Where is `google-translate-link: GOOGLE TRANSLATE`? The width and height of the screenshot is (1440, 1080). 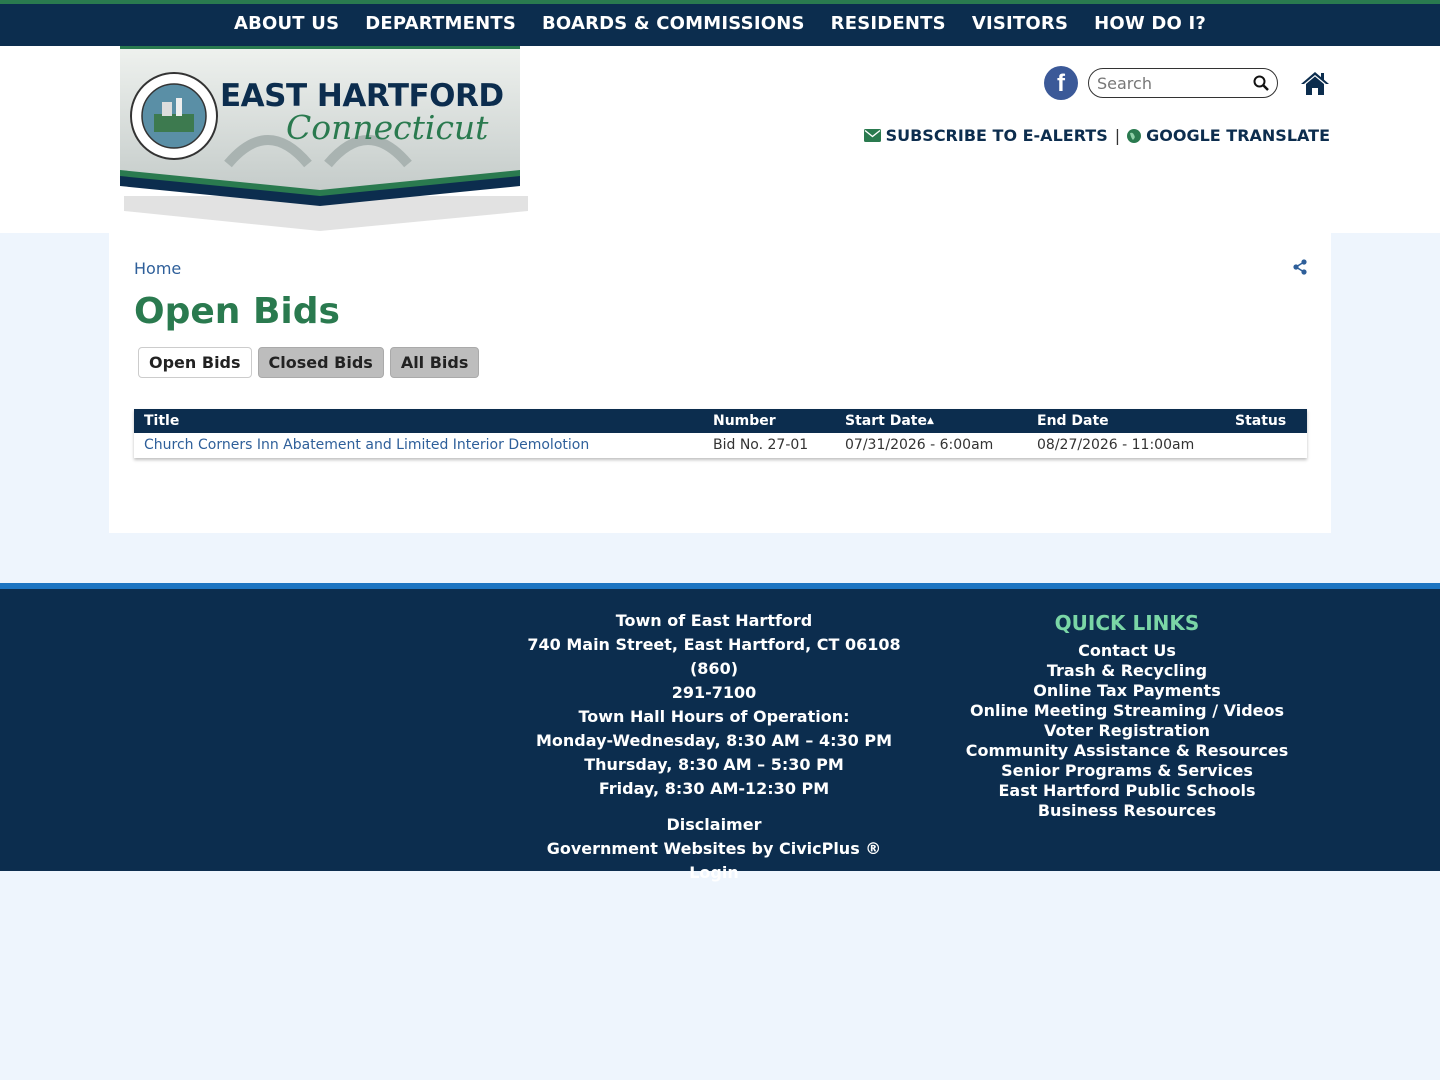
google-translate-link: GOOGLE TRANSLATE is located at coordinates (1238, 135).